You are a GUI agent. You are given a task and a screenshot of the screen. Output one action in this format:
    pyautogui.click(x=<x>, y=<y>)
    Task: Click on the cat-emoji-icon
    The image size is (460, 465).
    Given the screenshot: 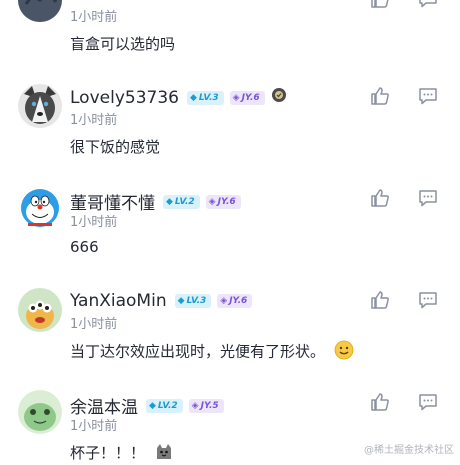 What is the action you would take?
    pyautogui.click(x=164, y=454)
    